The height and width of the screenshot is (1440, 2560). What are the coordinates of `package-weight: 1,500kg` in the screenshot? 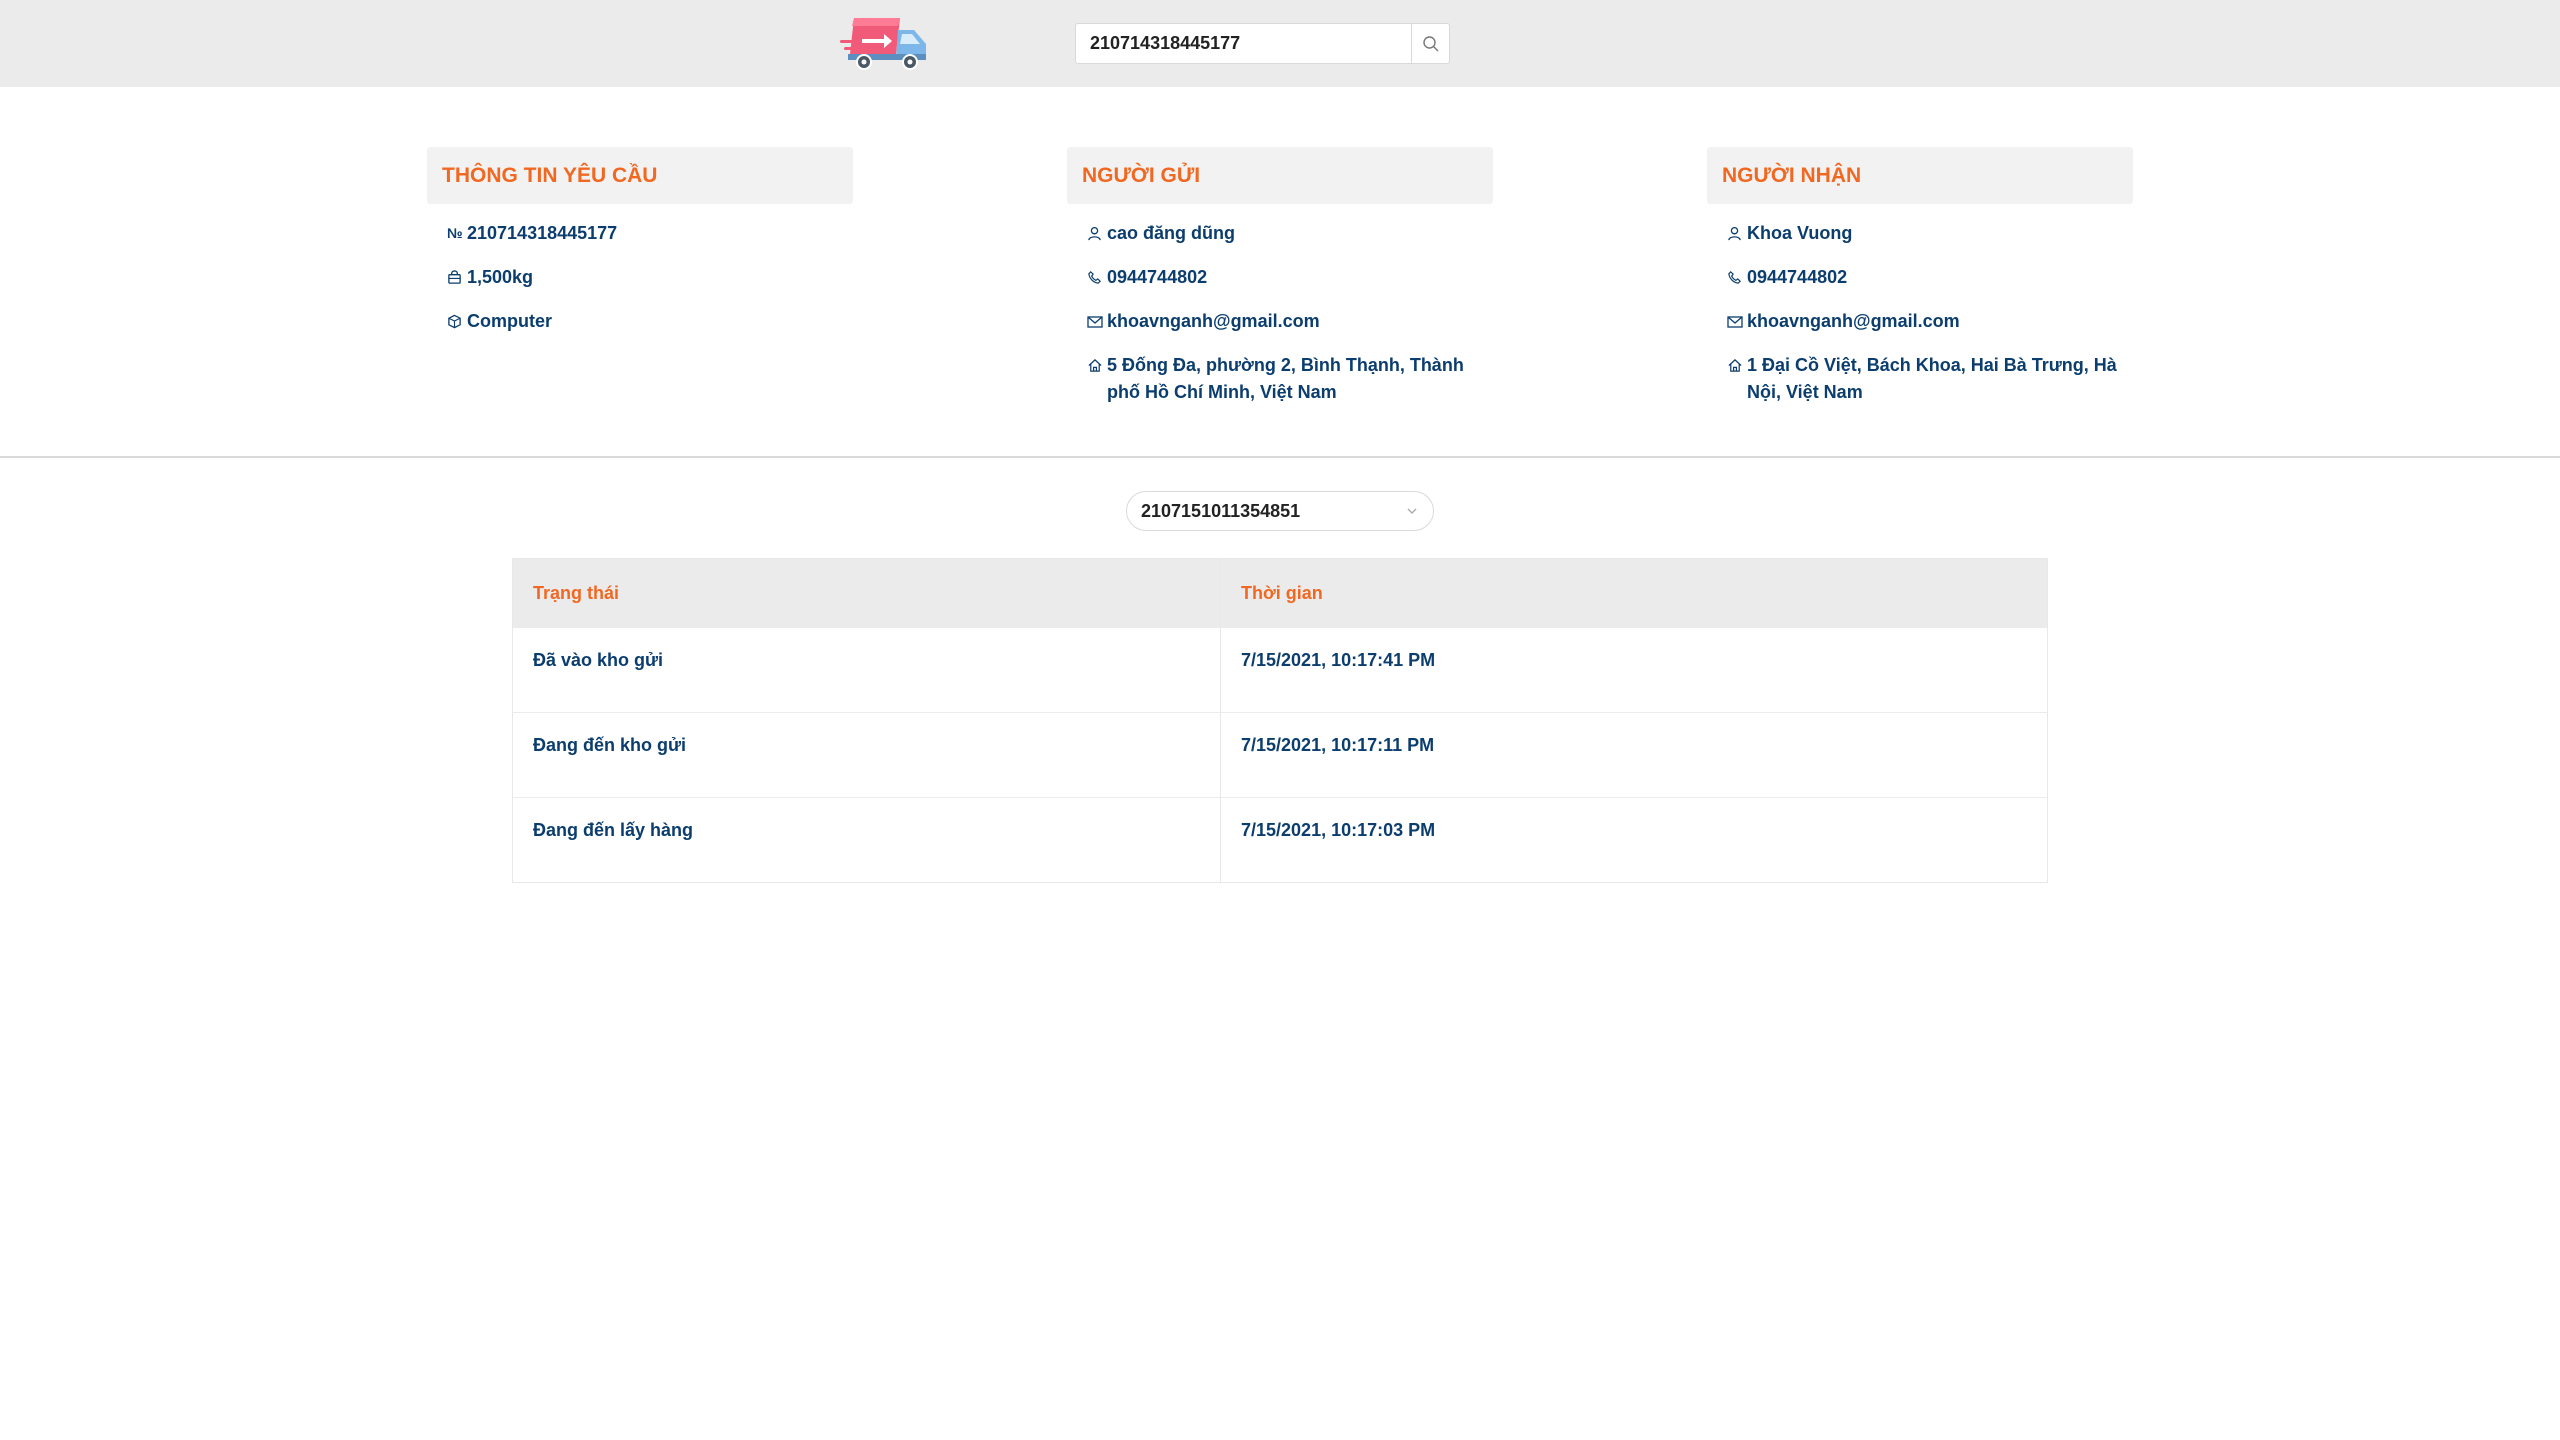 It's located at (500, 277).